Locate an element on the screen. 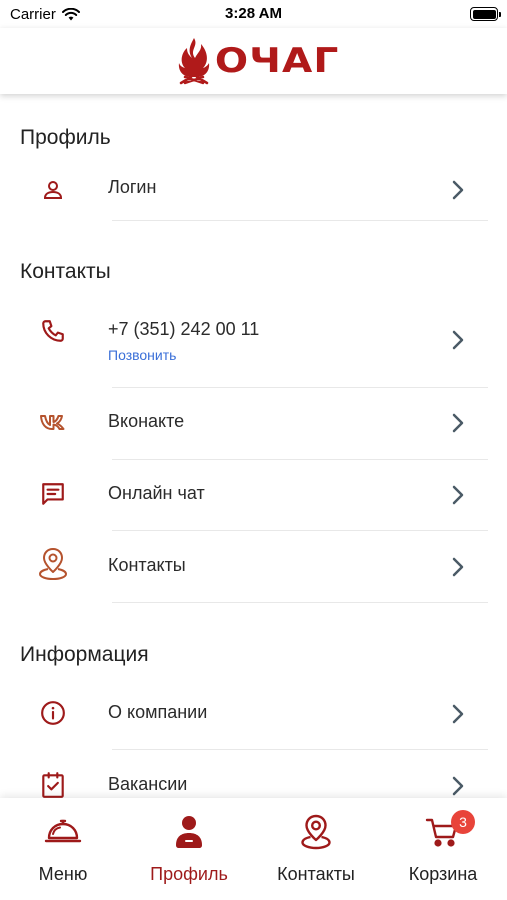 The height and width of the screenshot is (900, 507). location-pin-icon is located at coordinates (53, 564).